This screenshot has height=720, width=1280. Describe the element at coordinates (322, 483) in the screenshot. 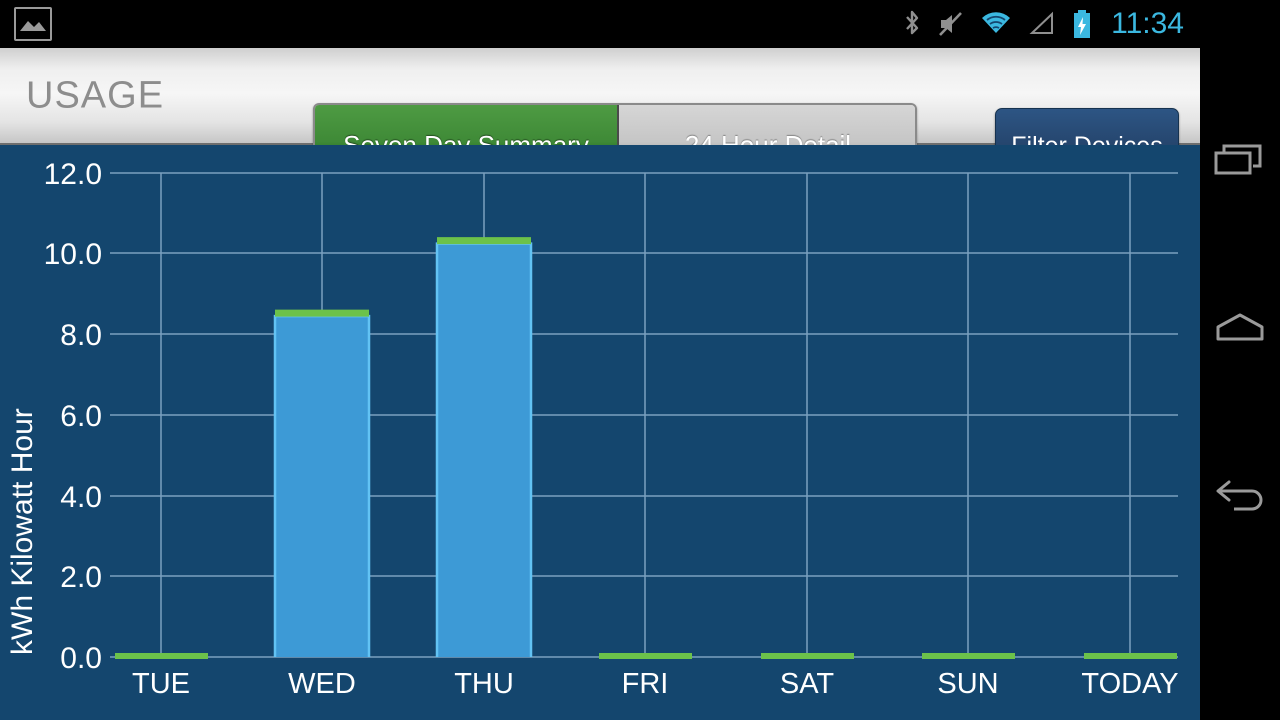

I see `bar-wed` at that location.